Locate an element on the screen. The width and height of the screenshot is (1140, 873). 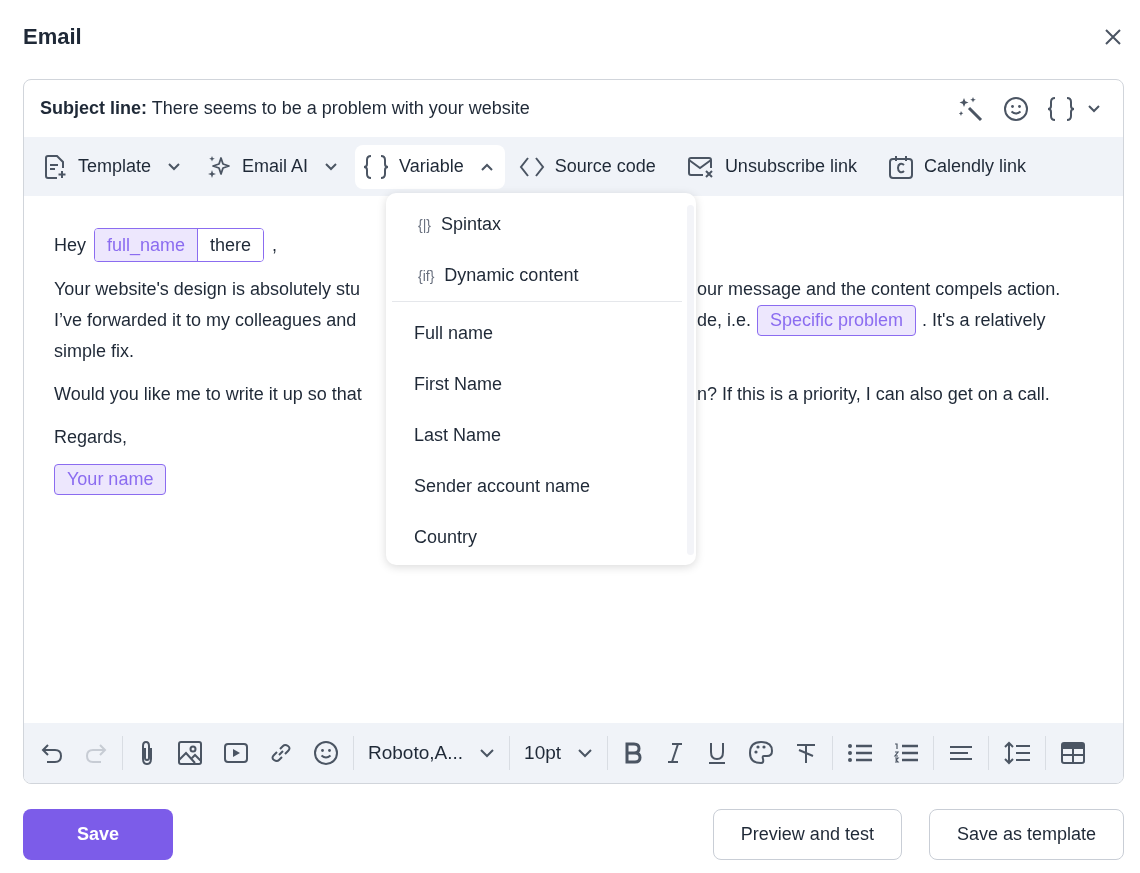
align-left-icon is located at coordinates (961, 753).